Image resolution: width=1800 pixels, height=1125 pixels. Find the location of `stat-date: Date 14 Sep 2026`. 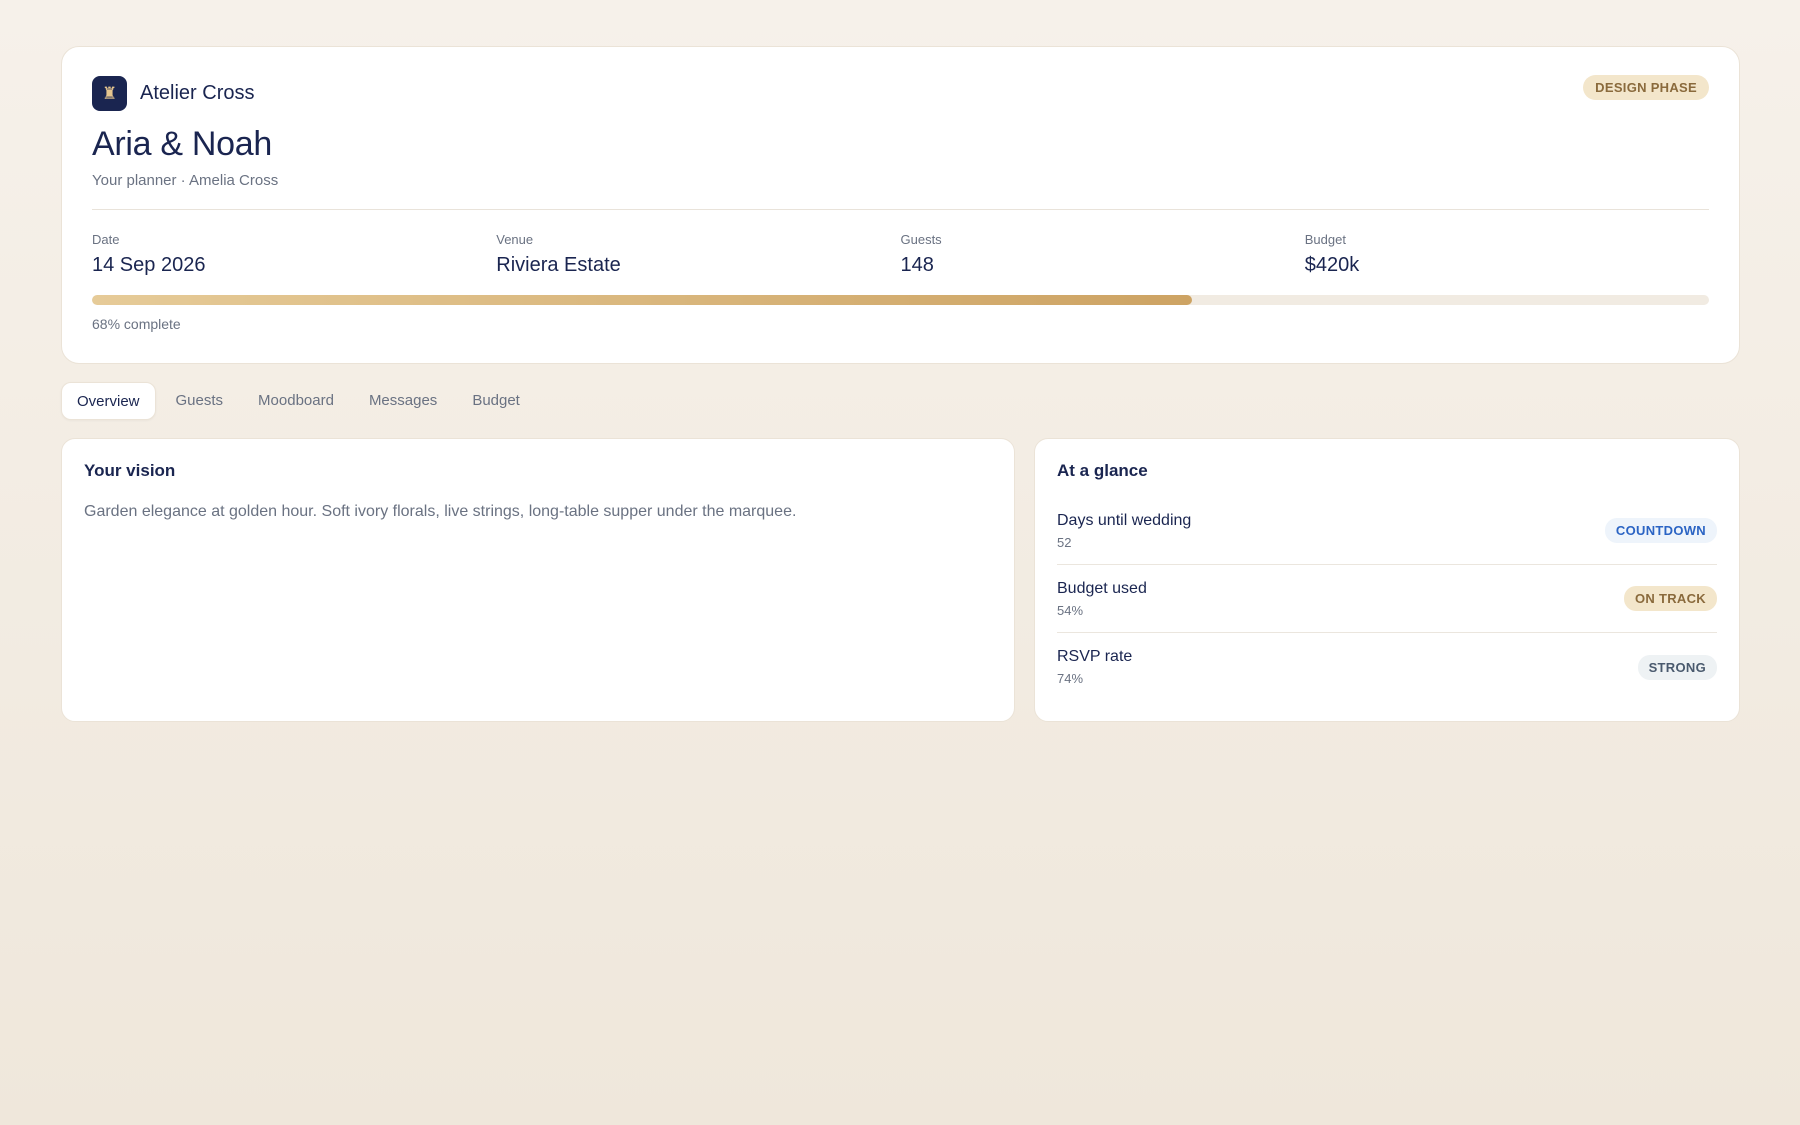

stat-date: Date 14 Sep 2026 is located at coordinates (294, 254).